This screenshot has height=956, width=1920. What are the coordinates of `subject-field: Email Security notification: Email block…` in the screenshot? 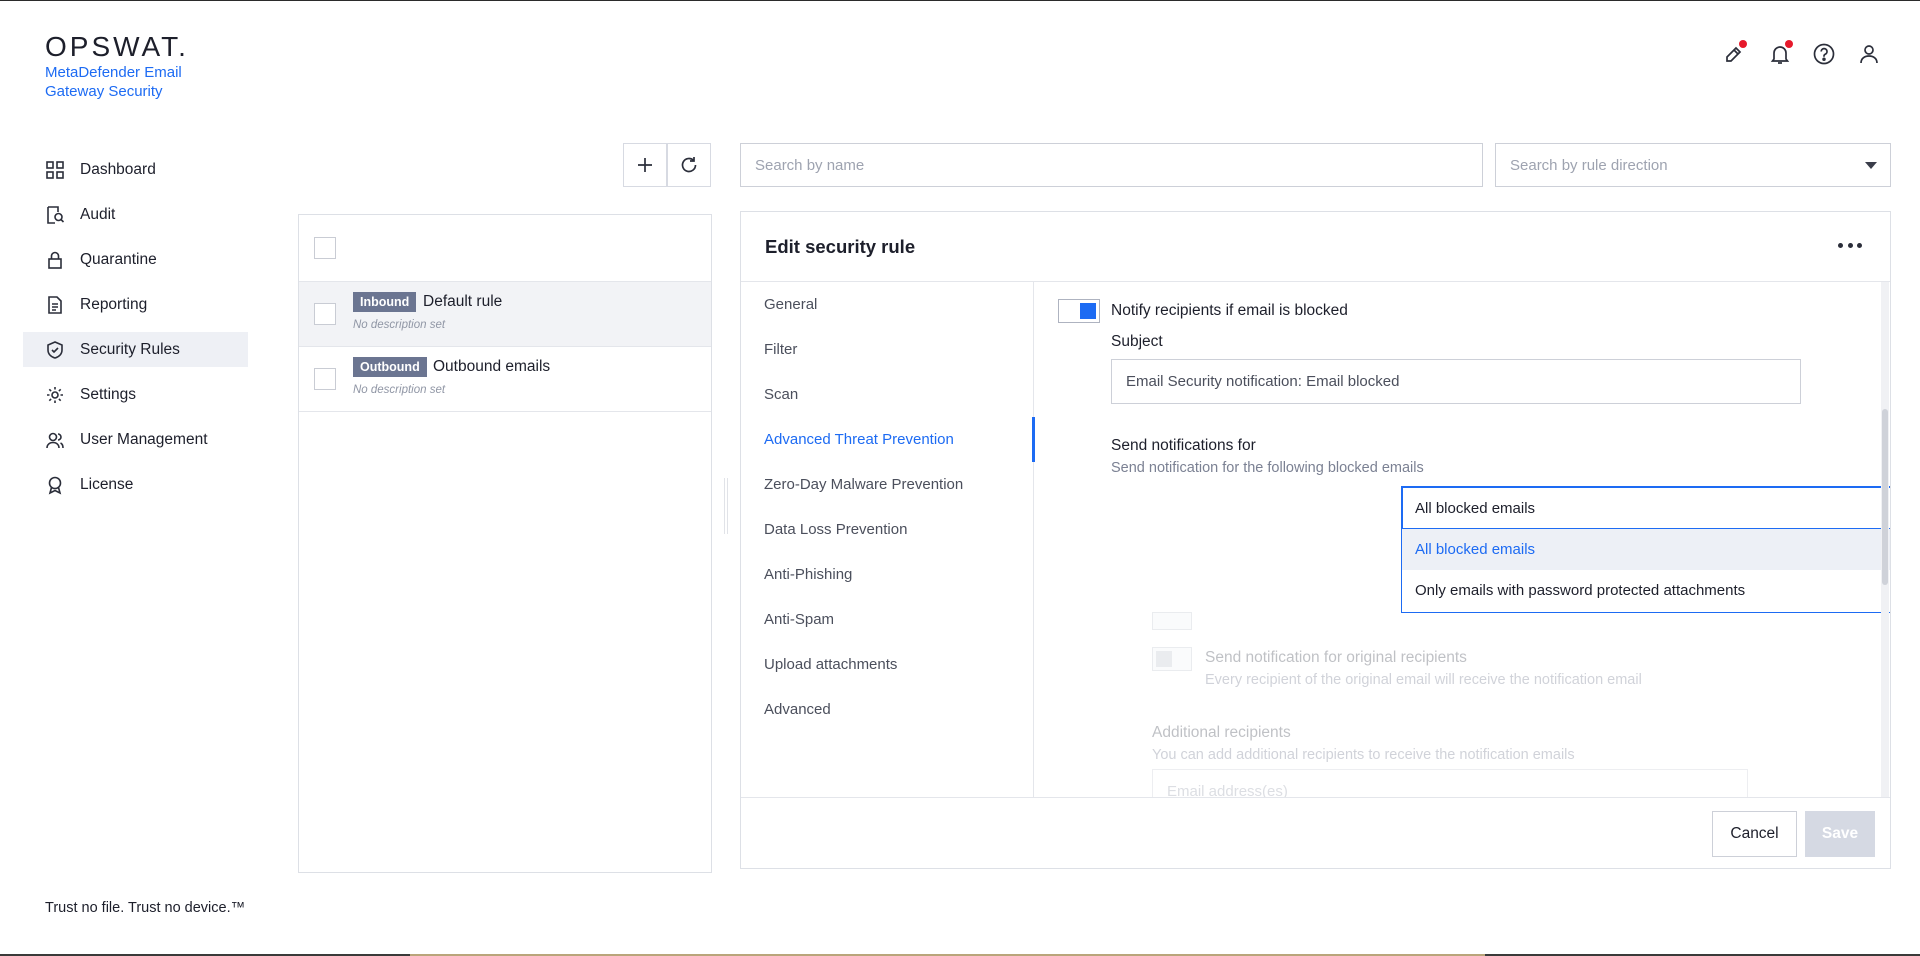 It's located at (1456, 381).